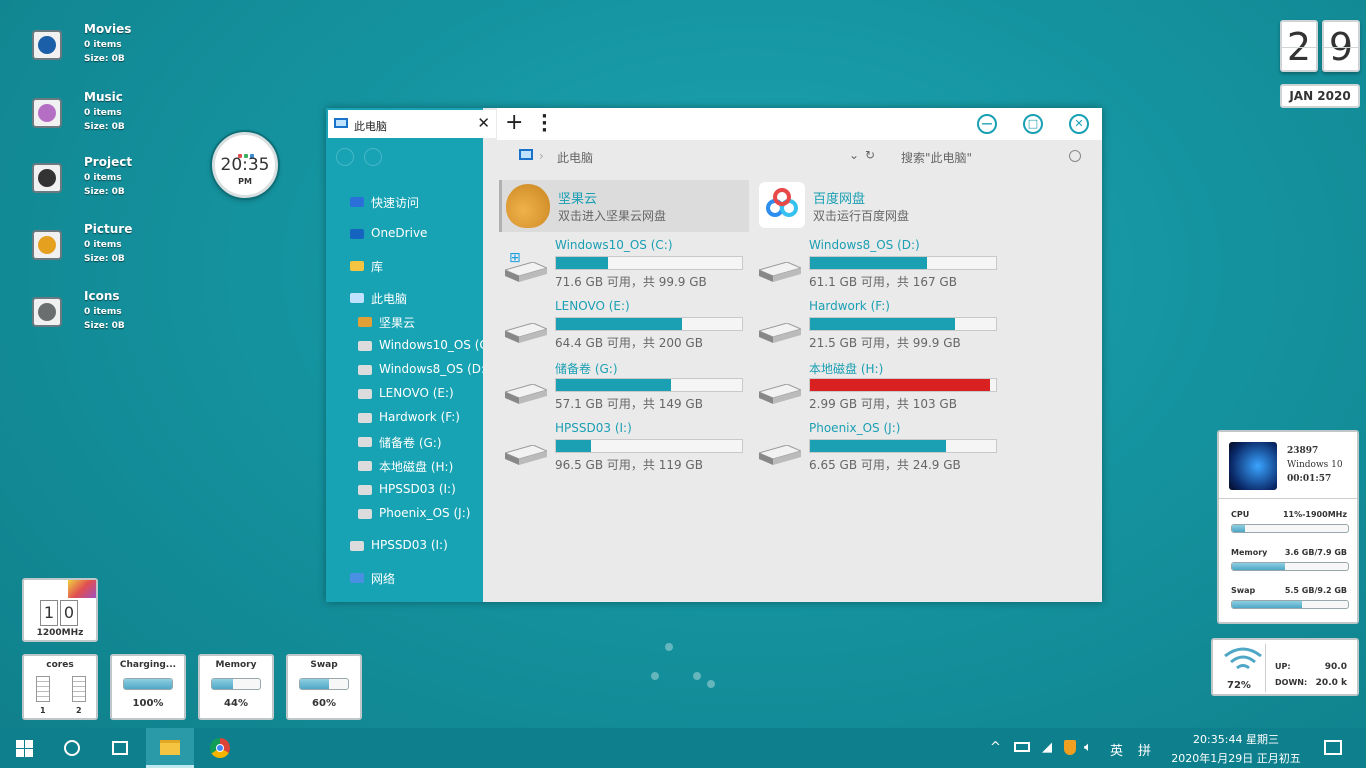  What do you see at coordinates (404, 548) in the screenshot?
I see `nav-hpssd03: HPSSD03 (I:)` at bounding box center [404, 548].